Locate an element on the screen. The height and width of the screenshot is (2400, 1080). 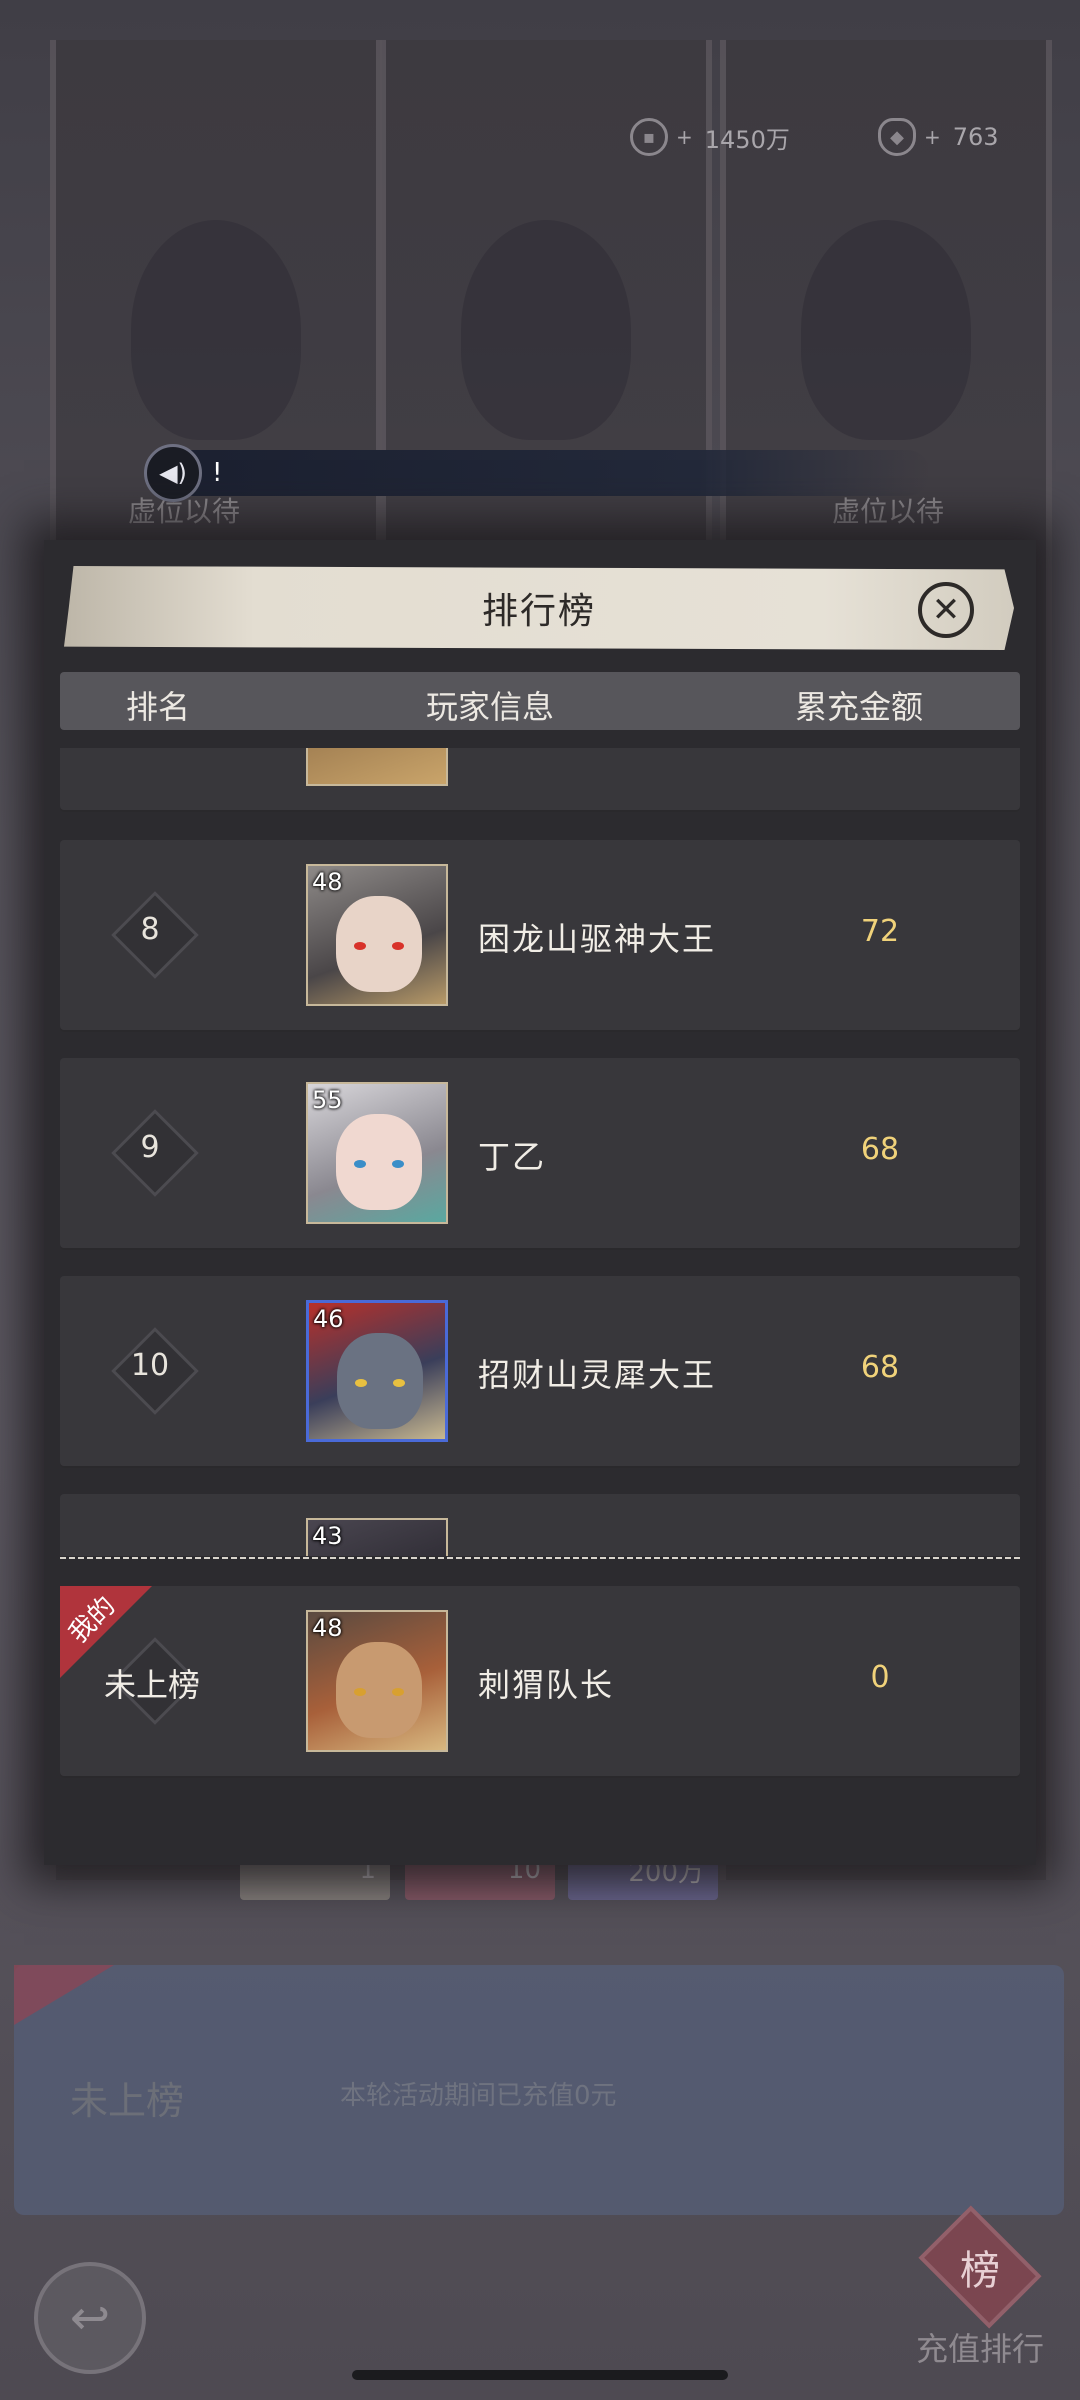
dialog-title-bar: 排行榜 is located at coordinates (539, 608).